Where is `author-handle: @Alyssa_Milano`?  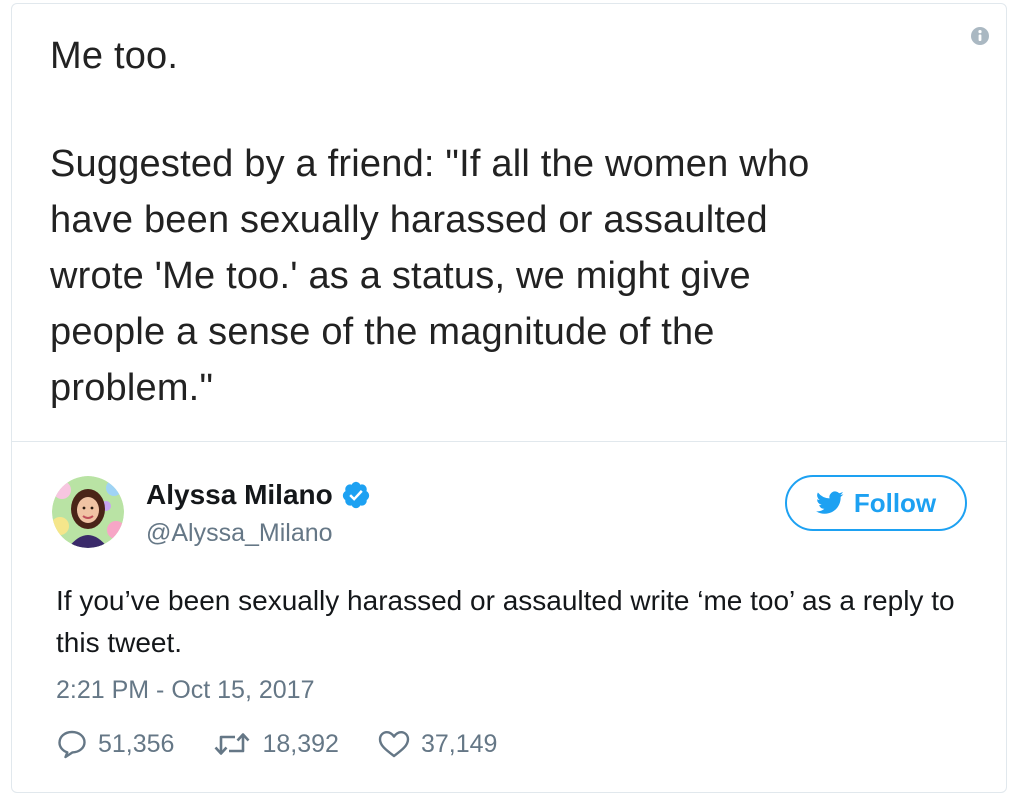 author-handle: @Alyssa_Milano is located at coordinates (239, 533).